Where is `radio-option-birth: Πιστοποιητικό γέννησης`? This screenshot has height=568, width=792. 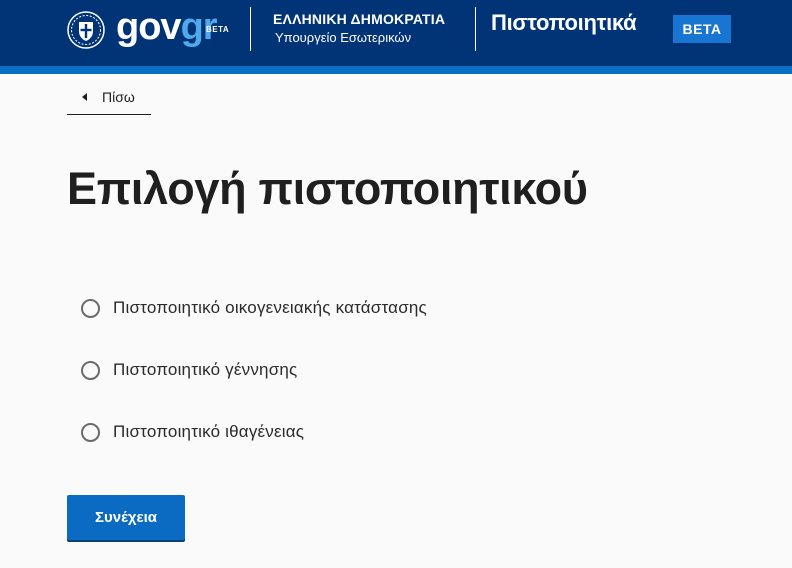 radio-option-birth: Πιστοποιητικό γέννησης is located at coordinates (189, 370).